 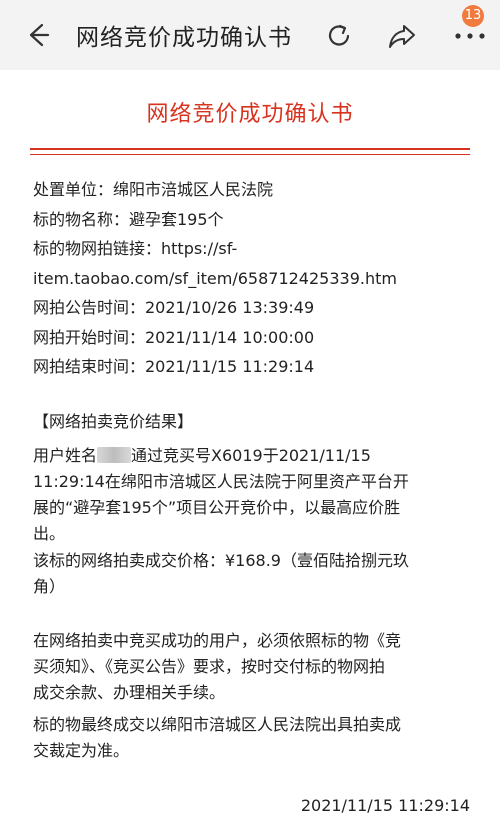 I want to click on result-line2: 11:29:14在绵阳市涪城区人民法院于阿里资产平台开, so click(x=221, y=481).